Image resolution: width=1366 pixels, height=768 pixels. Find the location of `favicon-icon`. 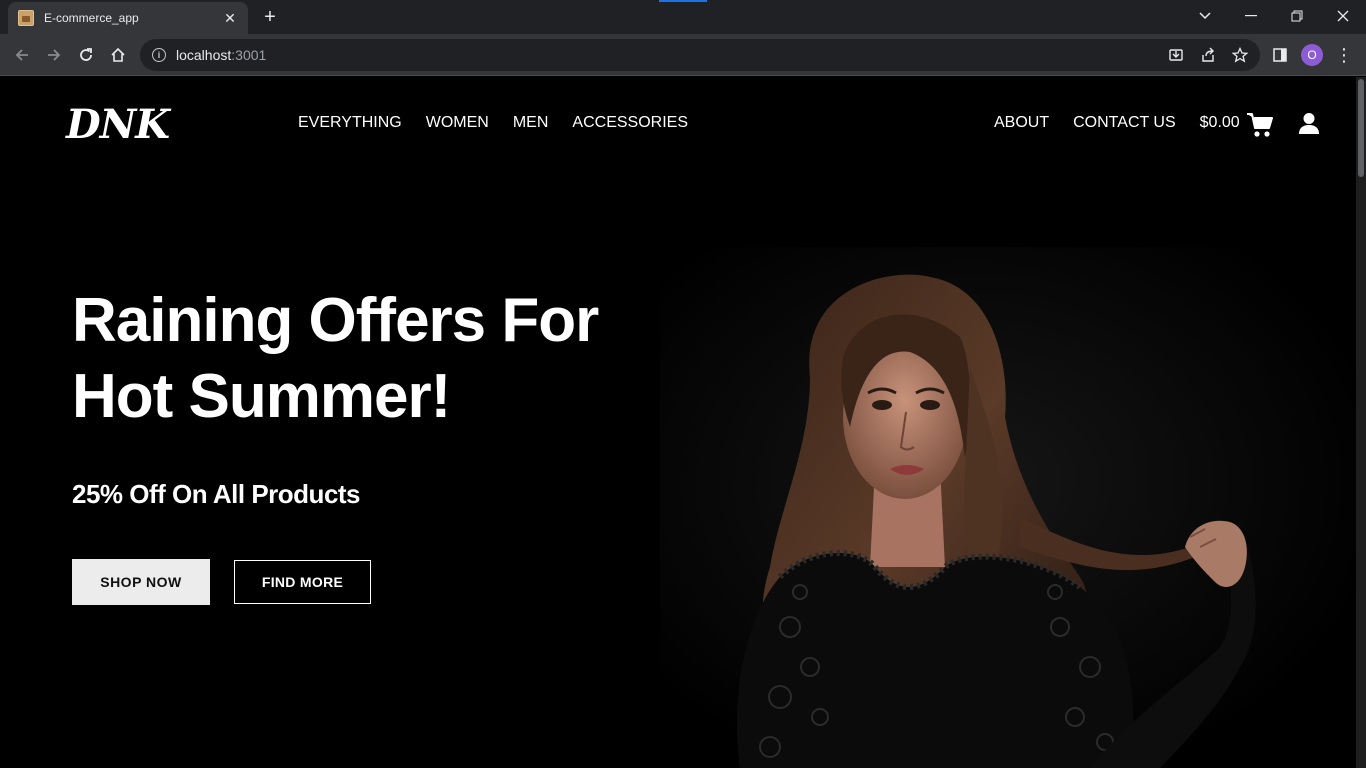

favicon-icon is located at coordinates (26, 18).